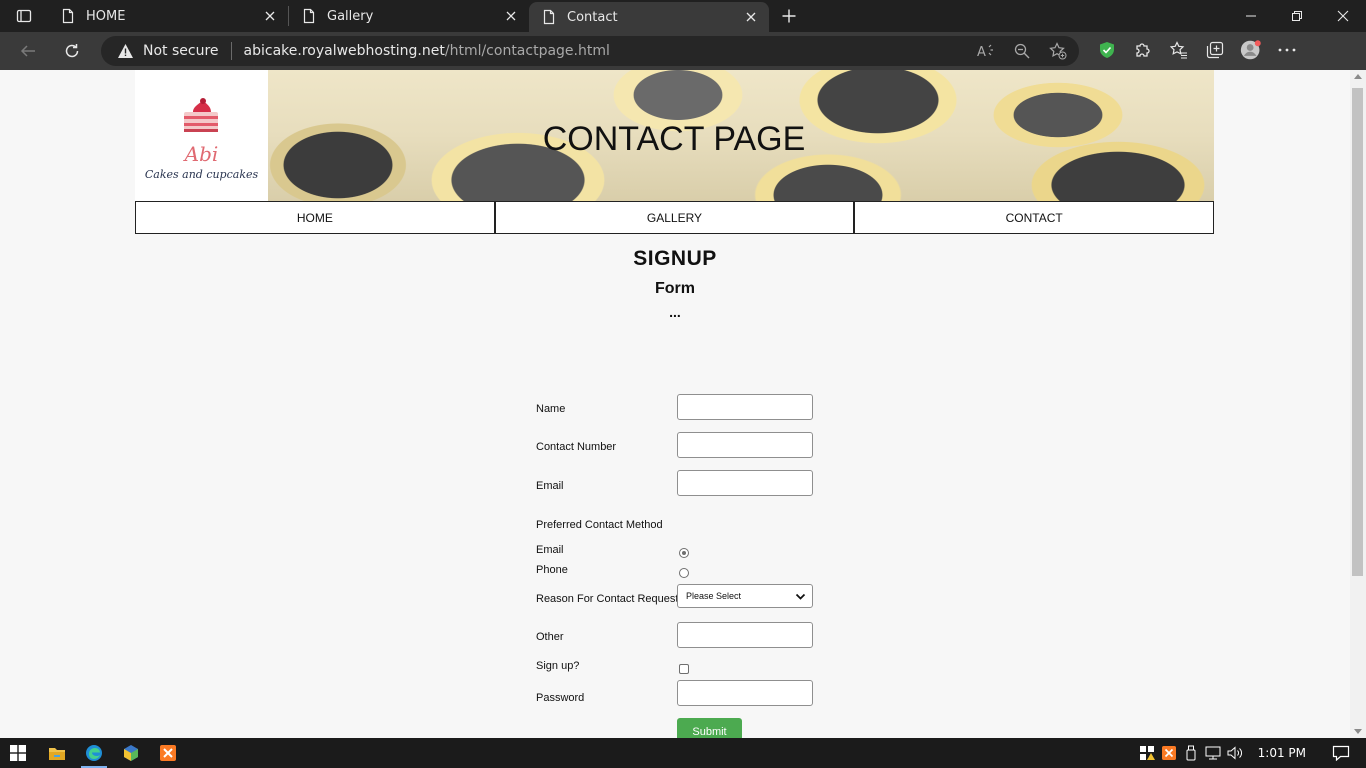 This screenshot has width=1366, height=768. What do you see at coordinates (745, 596) in the screenshot?
I see `reason-select: Please Select` at bounding box center [745, 596].